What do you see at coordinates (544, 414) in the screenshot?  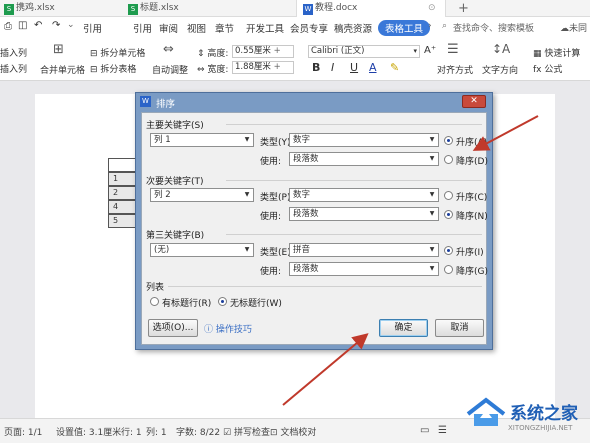 I see `watermark-brand: 系统之家` at bounding box center [544, 414].